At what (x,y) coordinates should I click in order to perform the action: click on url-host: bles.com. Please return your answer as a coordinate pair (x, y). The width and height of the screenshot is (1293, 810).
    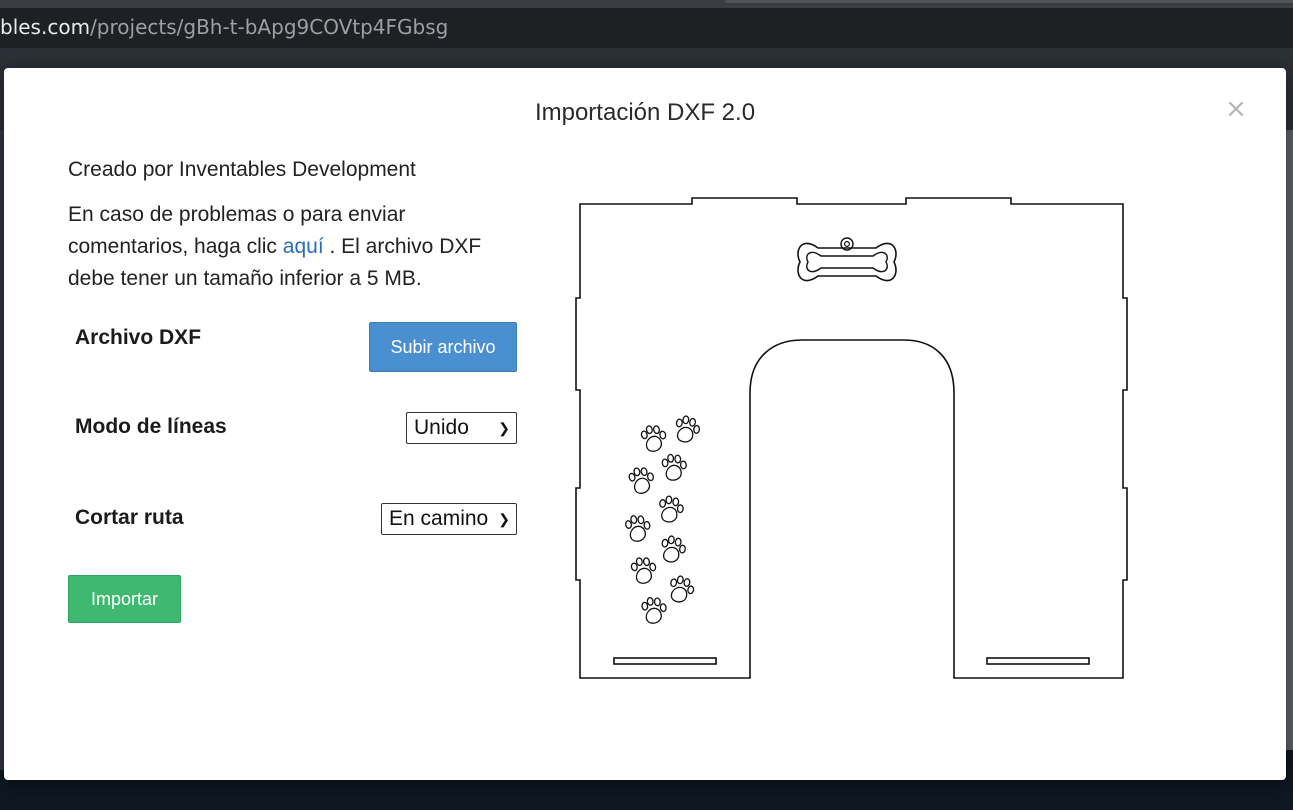
    Looking at the image, I should click on (45, 27).